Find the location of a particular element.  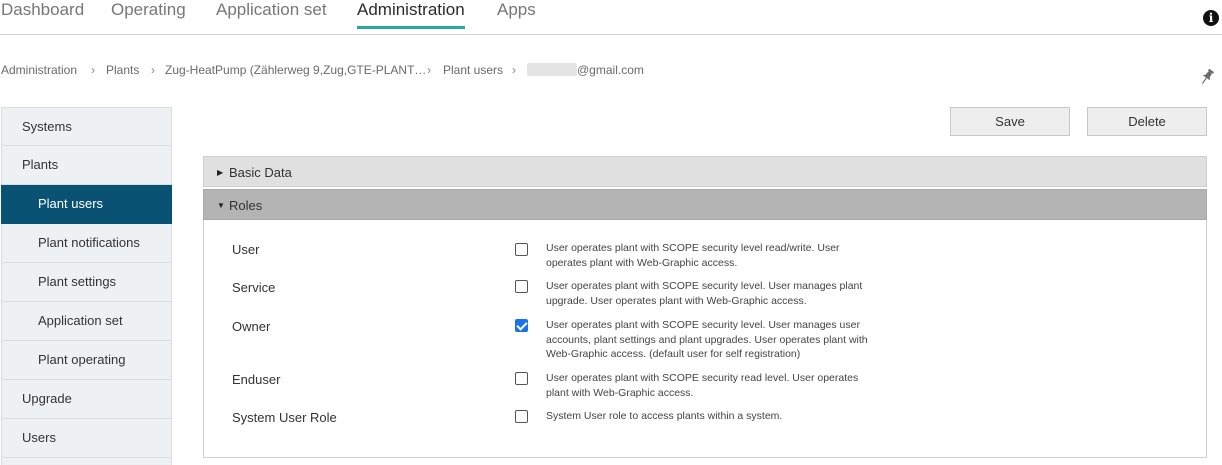

role-checkbox-service is located at coordinates (521, 286).